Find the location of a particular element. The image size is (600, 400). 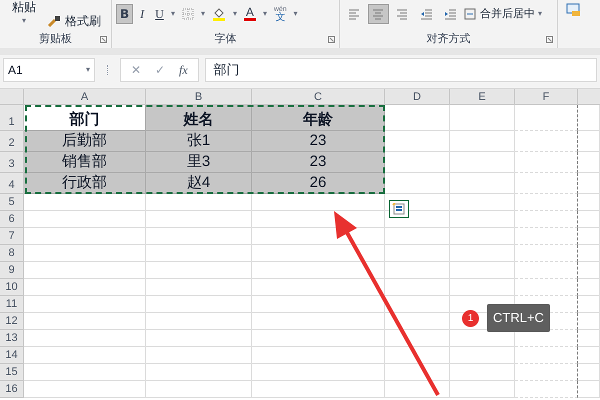

row-header: 14 is located at coordinates (12, 355).